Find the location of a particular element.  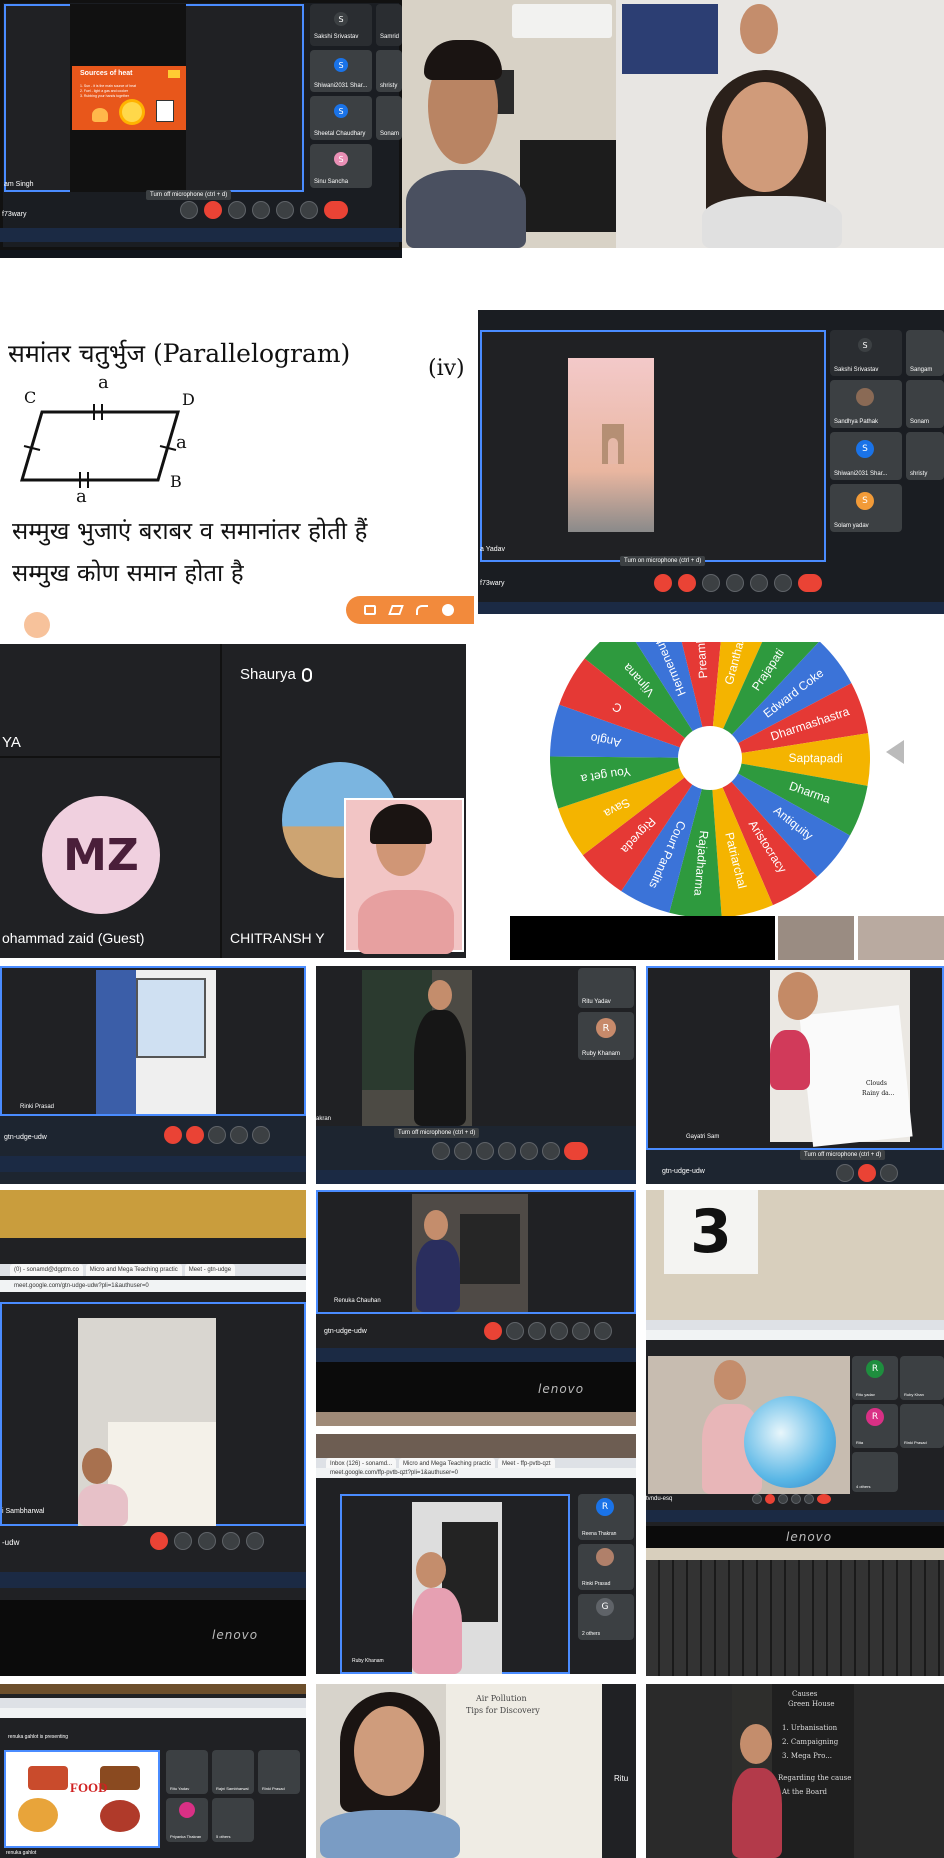

participant-name: i Sambharwal is located at coordinates (23, 1511).